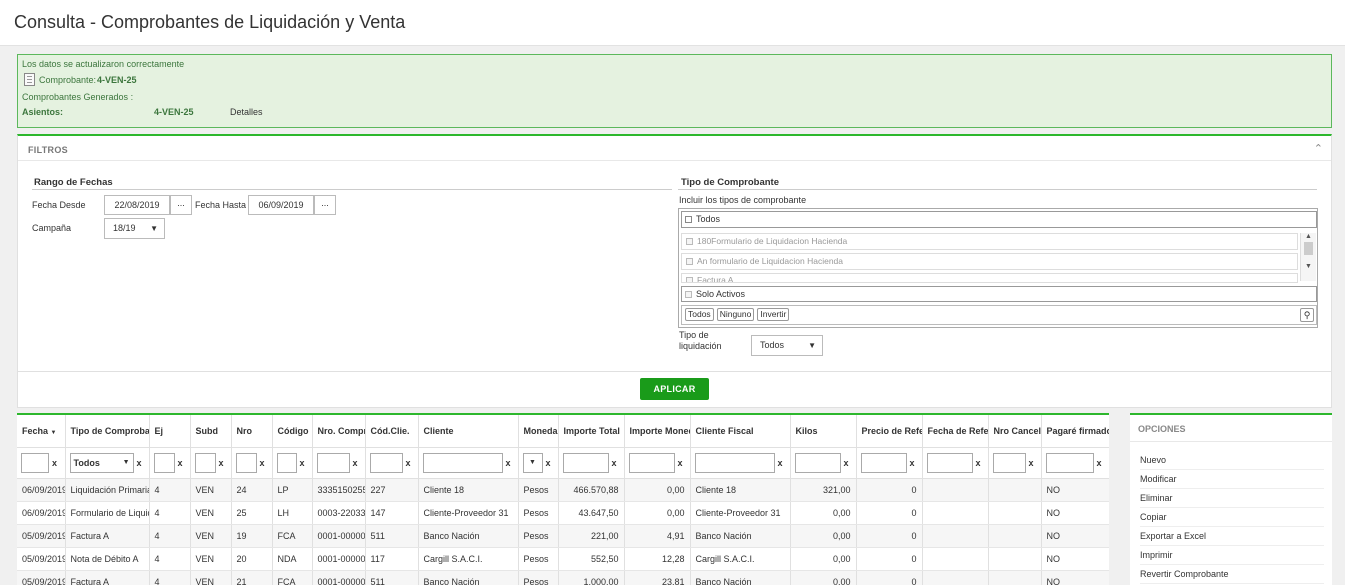  What do you see at coordinates (211, 490) in the screenshot?
I see `table-cell: VEN` at bounding box center [211, 490].